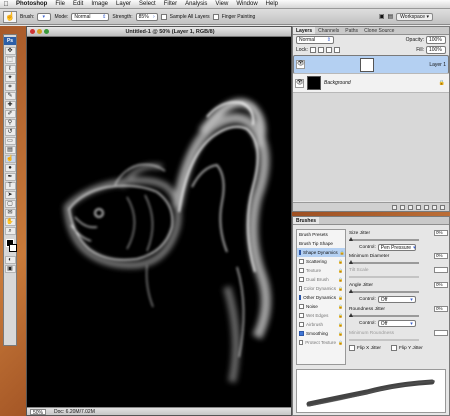  What do you see at coordinates (379, 30) in the screenshot?
I see `tab-clone-source: Clone Source` at bounding box center [379, 30].